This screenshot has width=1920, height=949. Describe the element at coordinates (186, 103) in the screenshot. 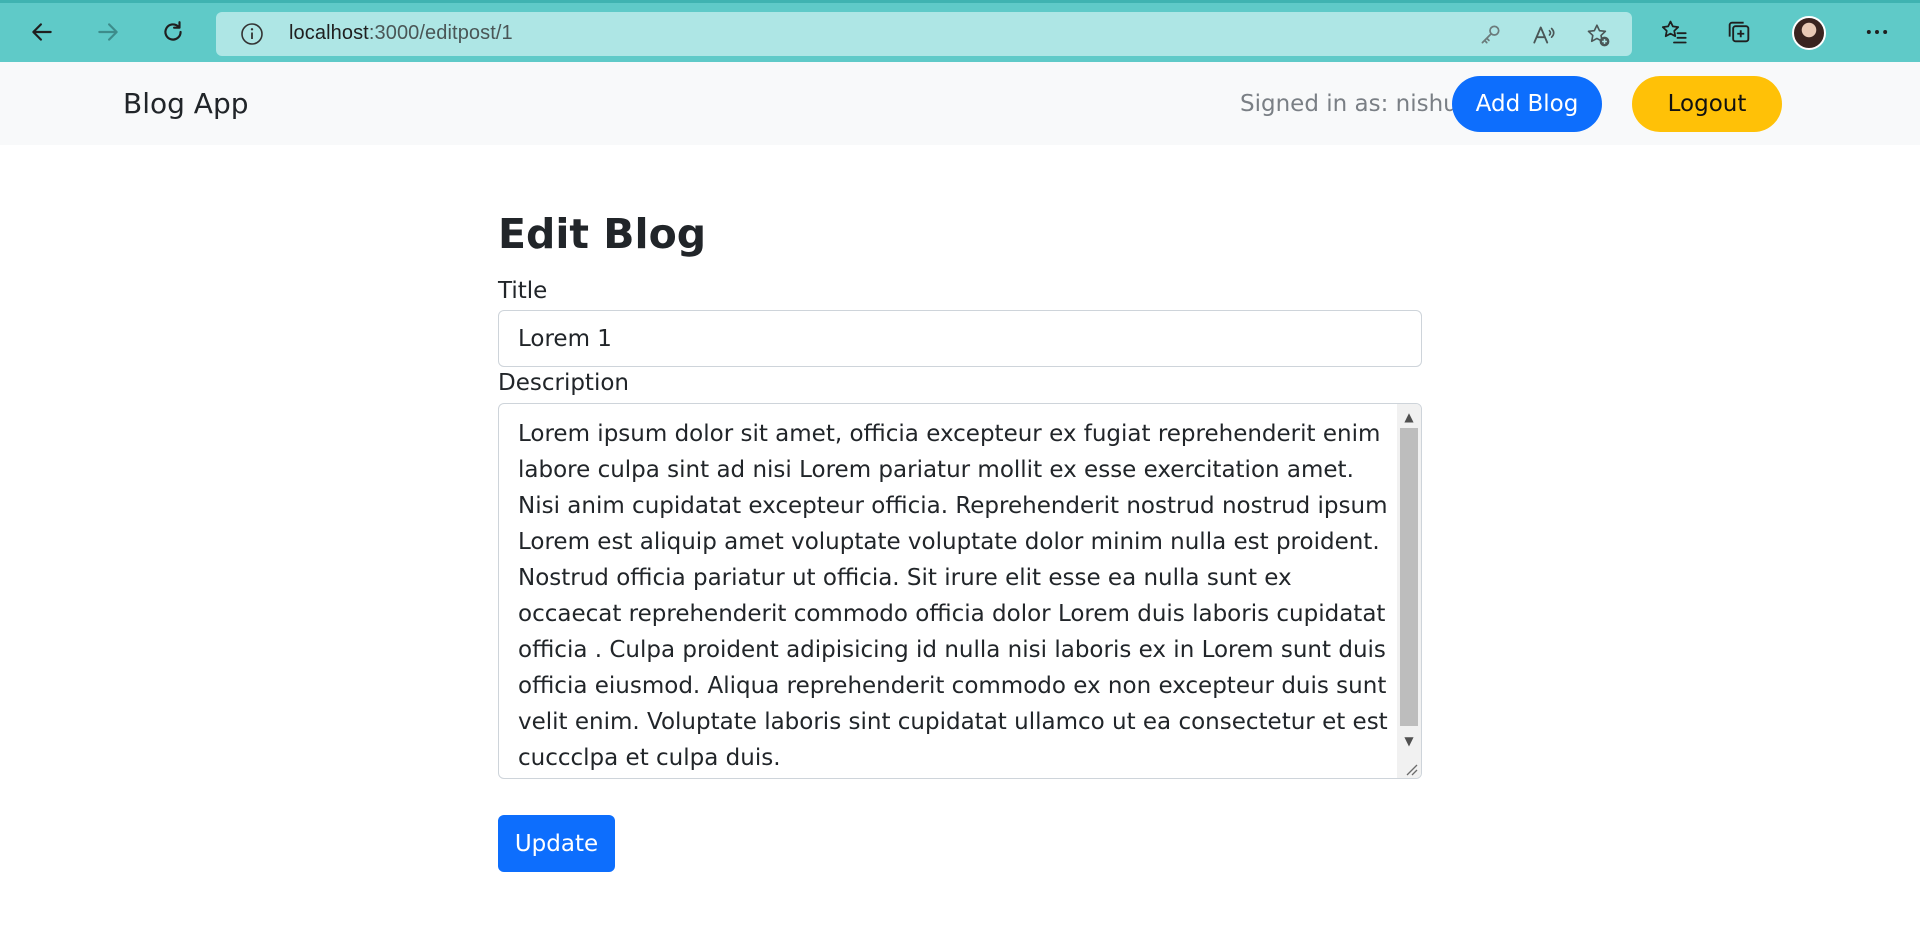

I see `brand-link: Blog App` at that location.